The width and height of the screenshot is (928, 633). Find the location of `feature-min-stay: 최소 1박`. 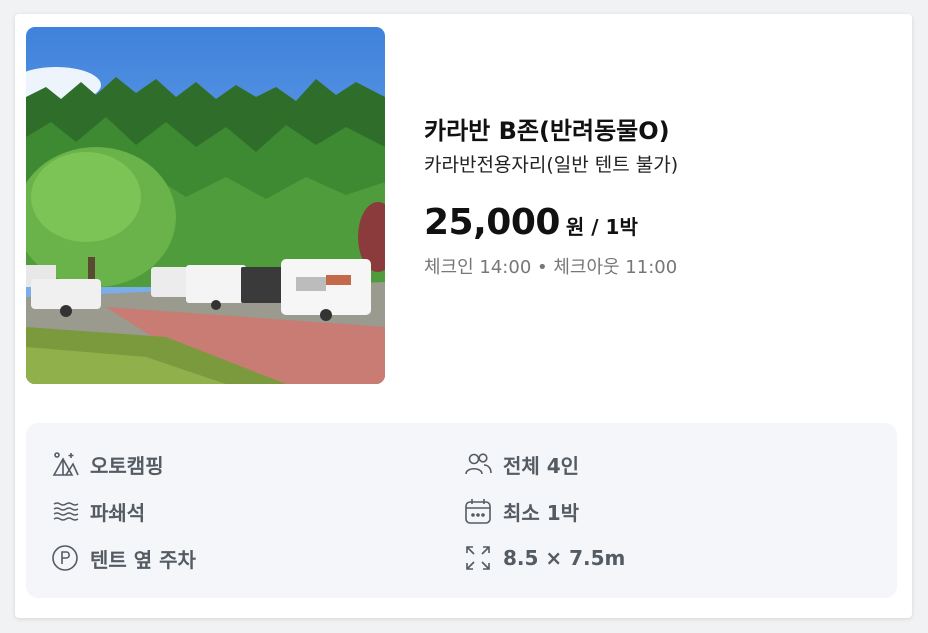

feature-min-stay: 최소 1박 is located at coordinates (521, 511).